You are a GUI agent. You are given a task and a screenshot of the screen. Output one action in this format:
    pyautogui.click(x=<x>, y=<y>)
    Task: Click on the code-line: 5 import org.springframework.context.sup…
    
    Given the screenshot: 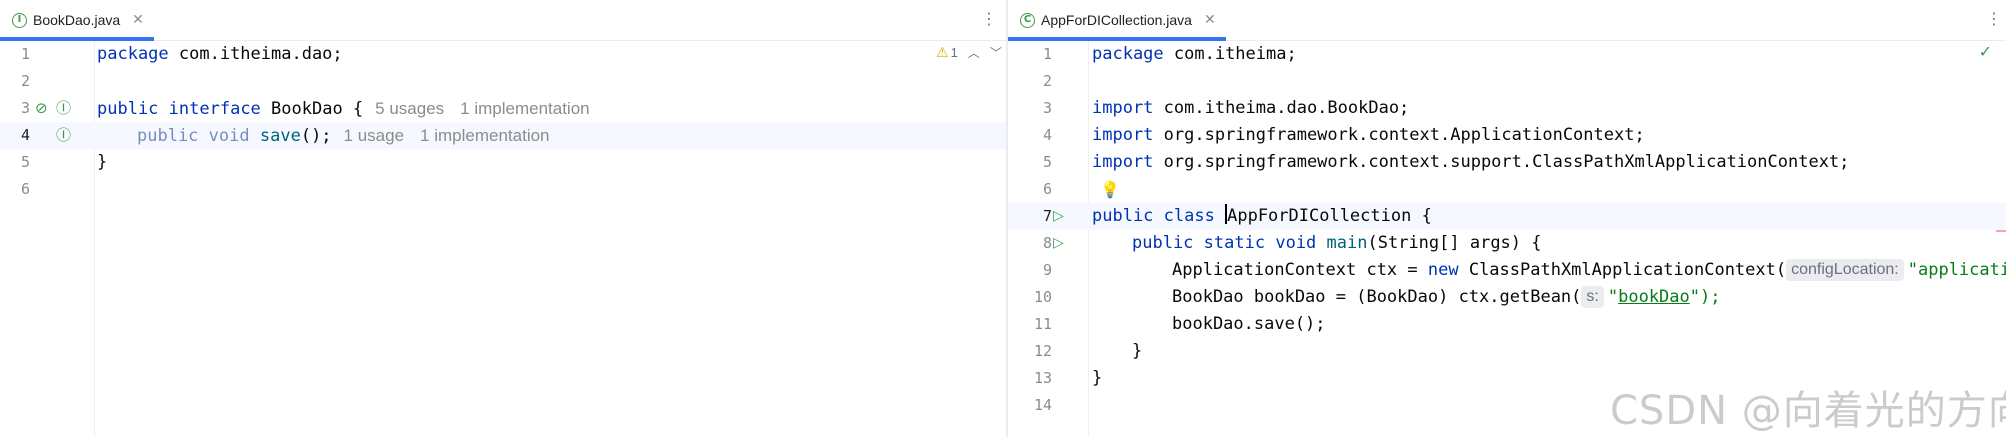 What is the action you would take?
    pyautogui.click(x=1507, y=162)
    